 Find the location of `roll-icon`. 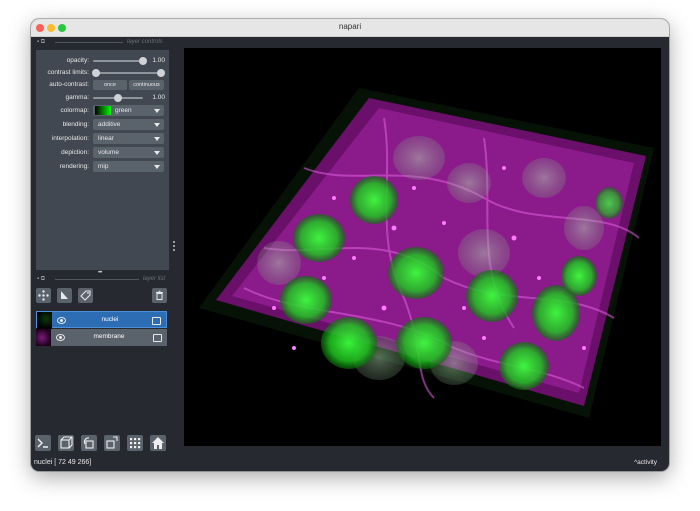

roll-icon is located at coordinates (88, 443).